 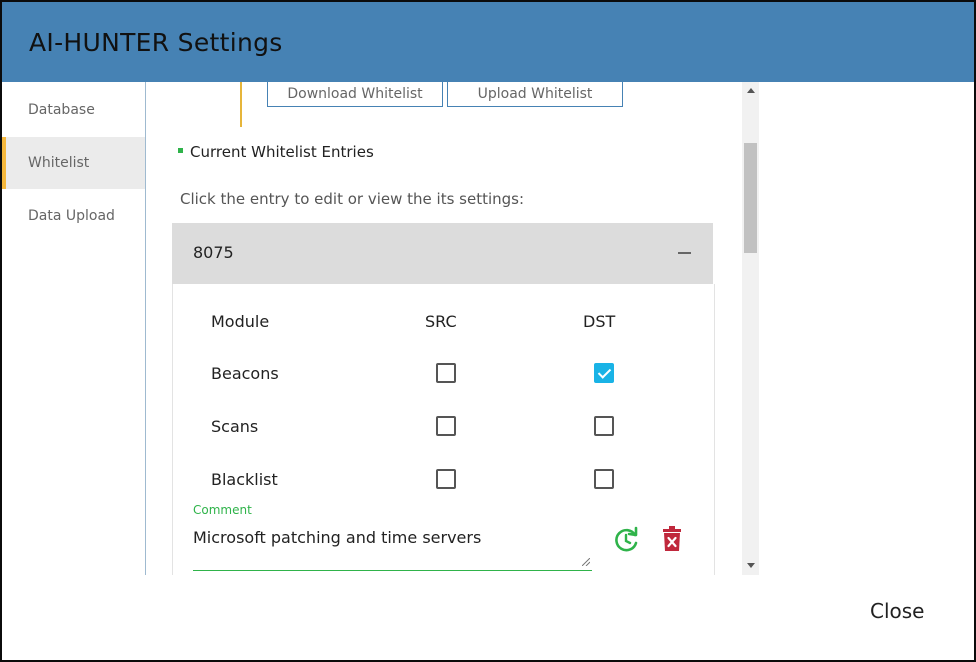 I want to click on scroll-up-arrow-icon, so click(x=751, y=90).